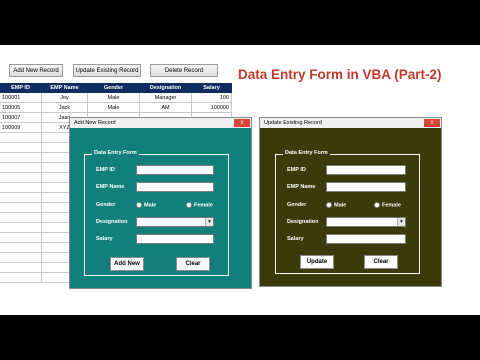  I want to click on table-cell: 100007, so click(21, 118).